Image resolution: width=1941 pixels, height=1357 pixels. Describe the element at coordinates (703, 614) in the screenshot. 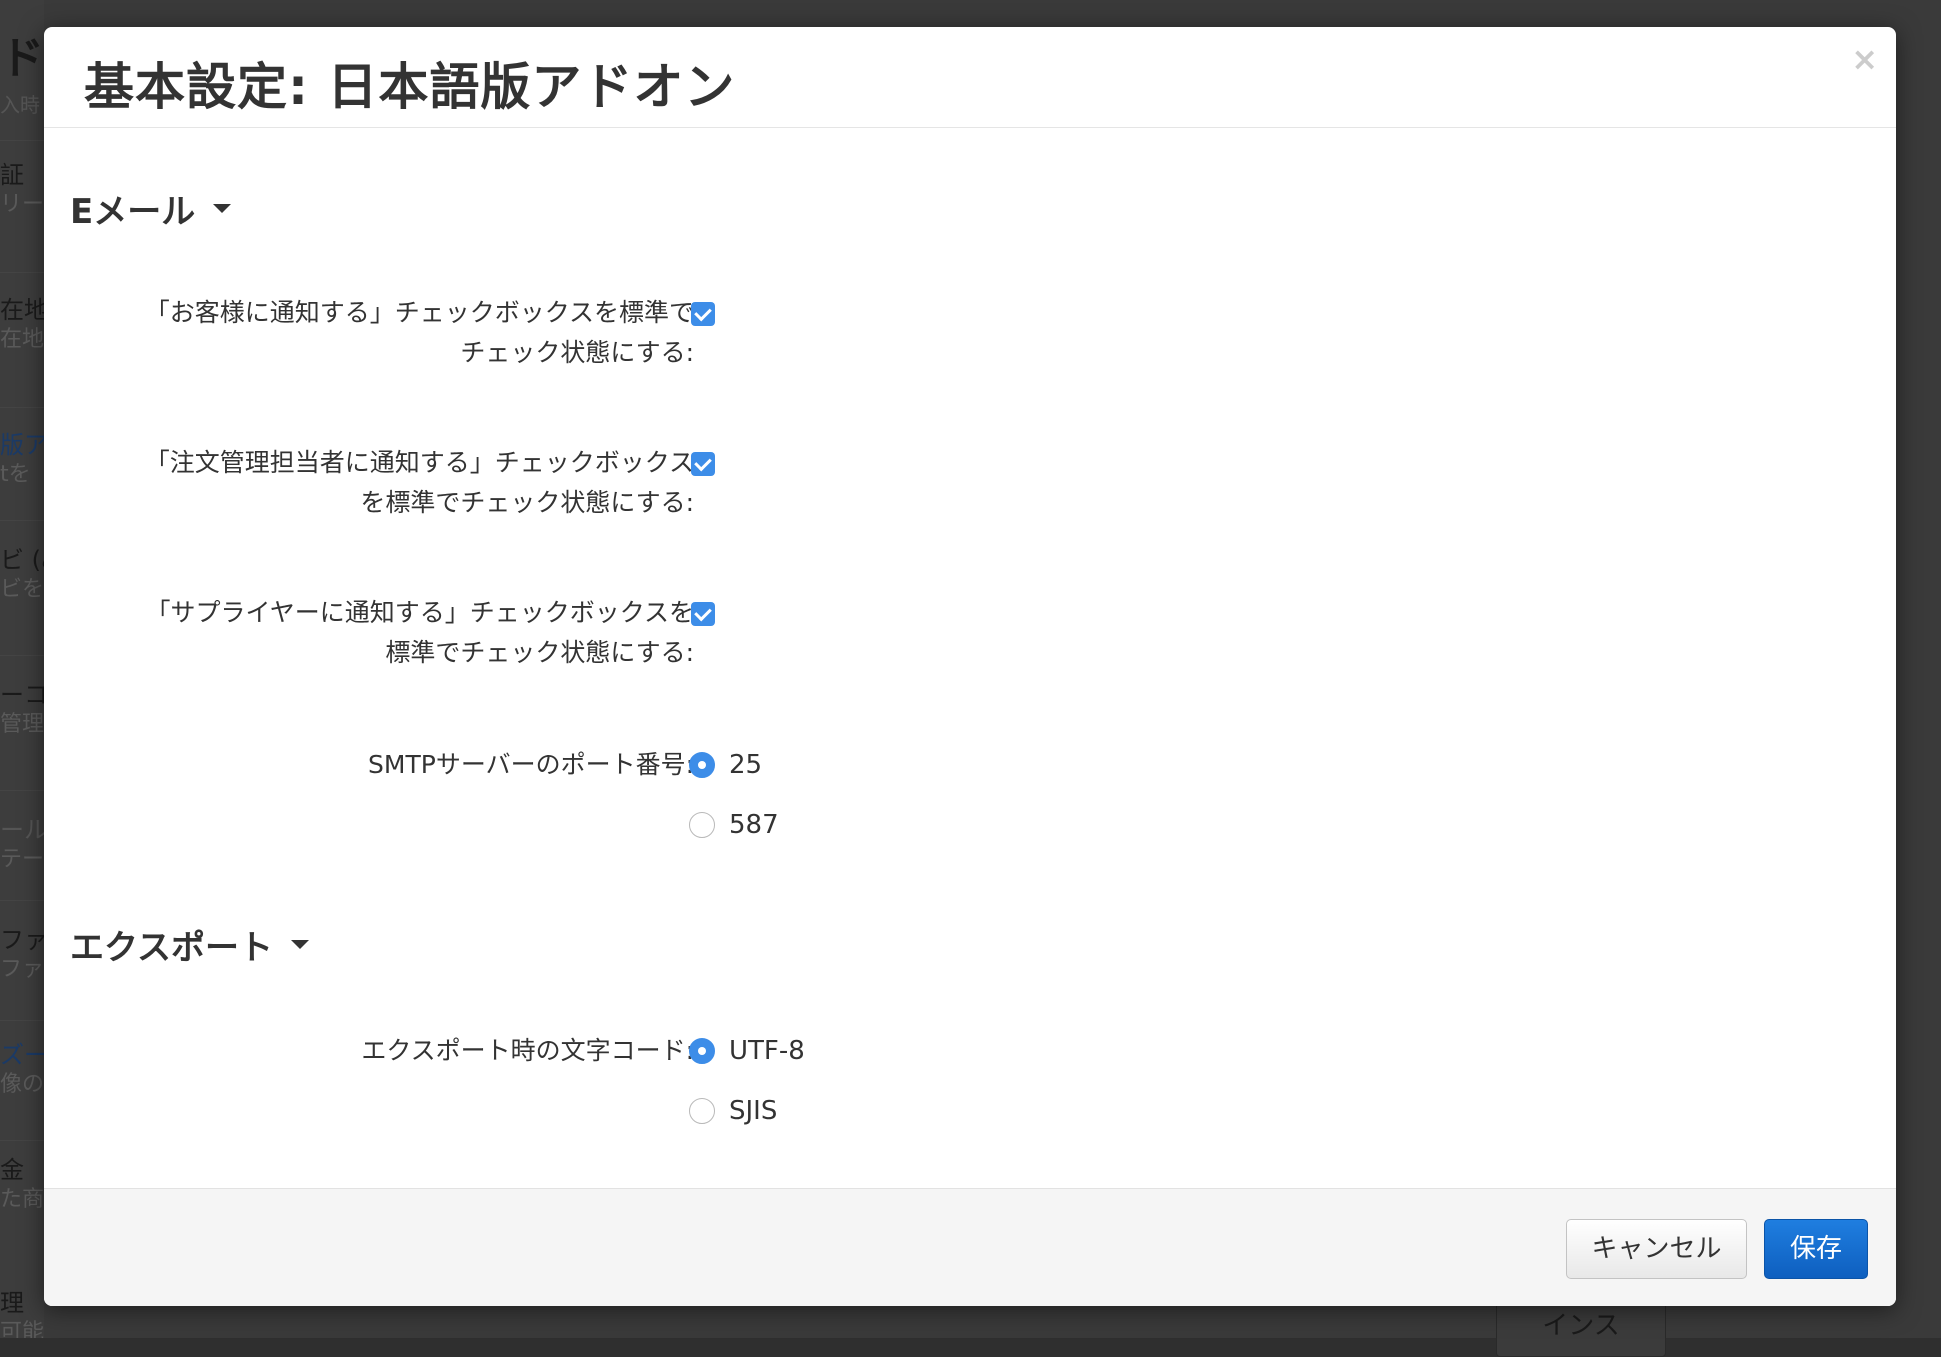

I see `notify-supplier-checkbox` at that location.